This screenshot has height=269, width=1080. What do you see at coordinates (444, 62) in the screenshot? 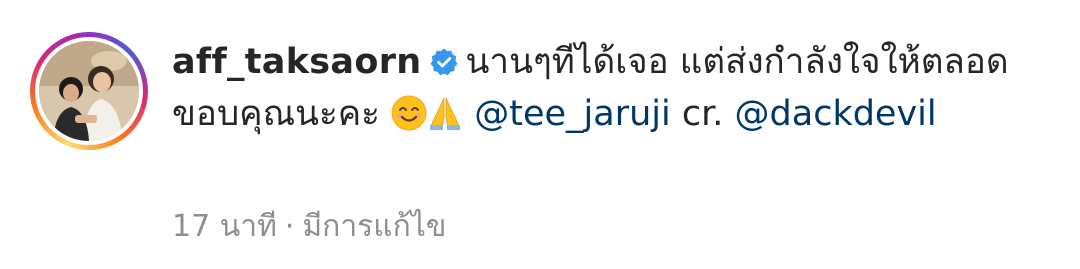
I see `verified-badge-icon` at bounding box center [444, 62].